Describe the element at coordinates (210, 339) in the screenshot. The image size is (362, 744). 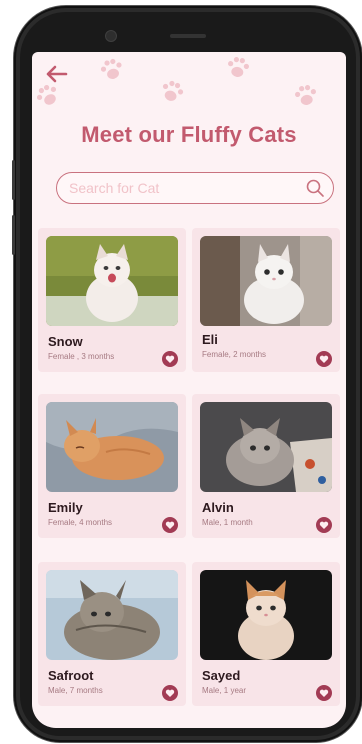
I see `cat-name: Eli` at that location.